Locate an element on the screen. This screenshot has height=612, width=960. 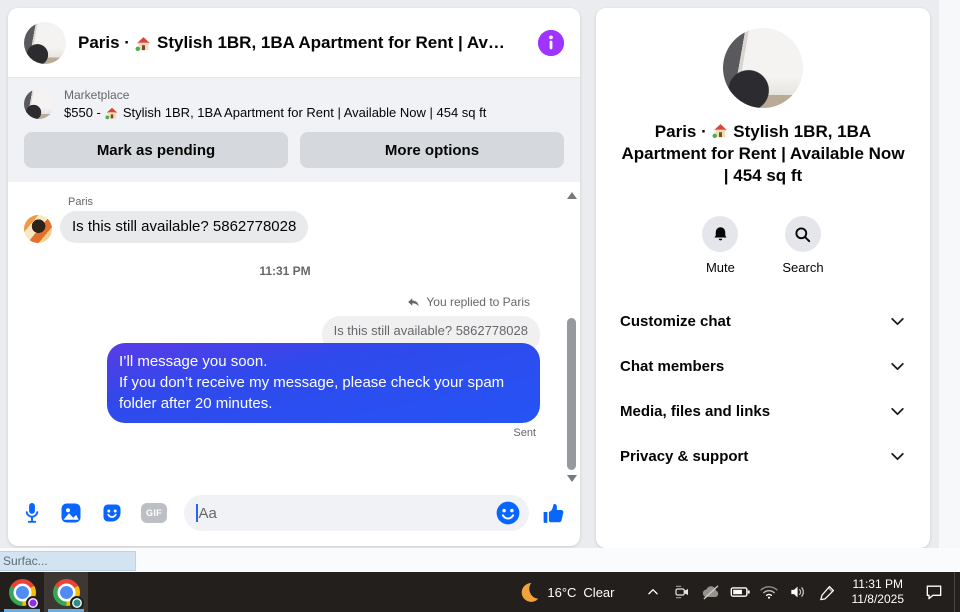
battery-icon is located at coordinates (740, 592).